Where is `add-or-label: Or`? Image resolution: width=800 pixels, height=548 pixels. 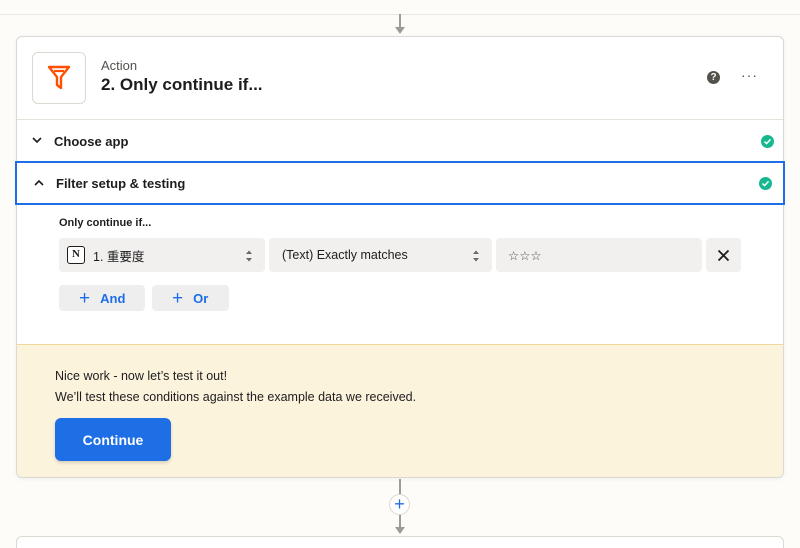 add-or-label: Or is located at coordinates (201, 298).